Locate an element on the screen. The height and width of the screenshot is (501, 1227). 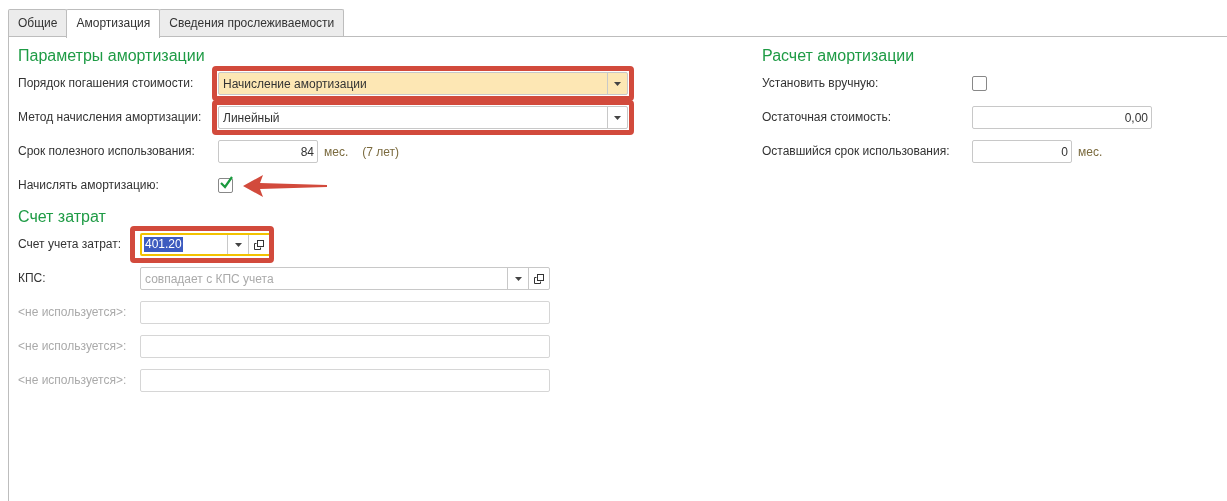
tab: Амортизация is located at coordinates (113, 23).